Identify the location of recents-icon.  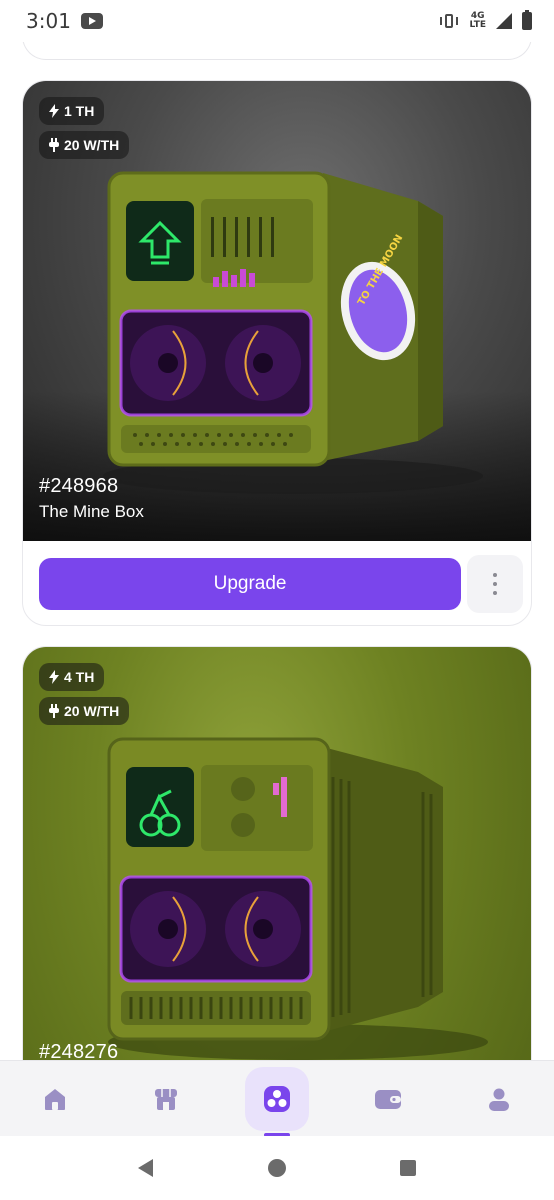
(408, 1168).